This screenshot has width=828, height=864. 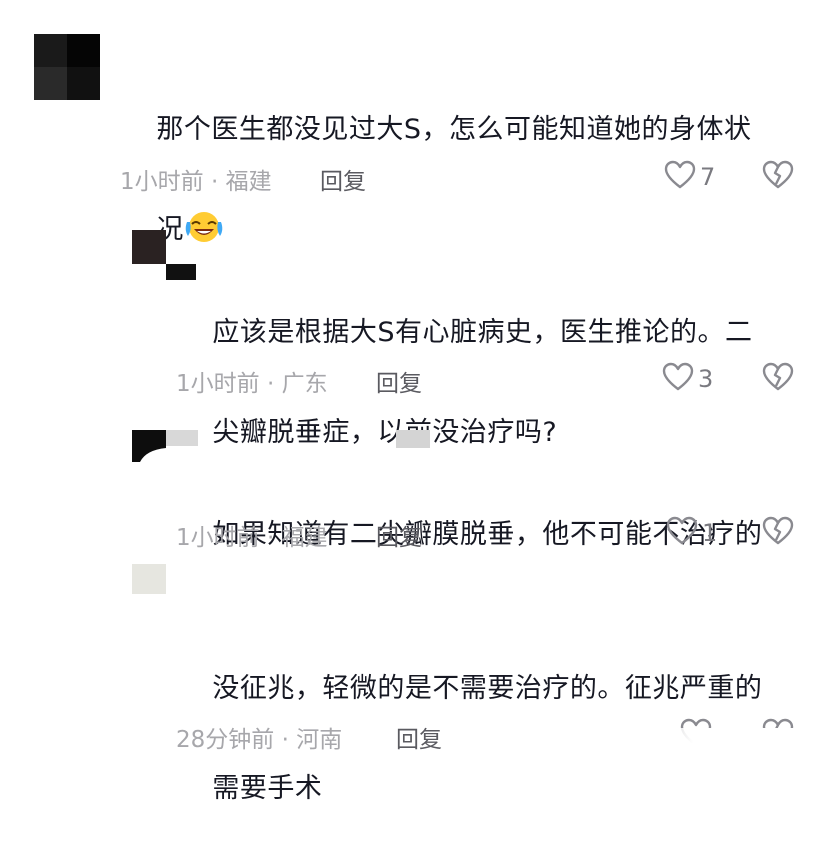 I want to click on comment-meta: 28分钟前 · 河南, so click(x=259, y=737).